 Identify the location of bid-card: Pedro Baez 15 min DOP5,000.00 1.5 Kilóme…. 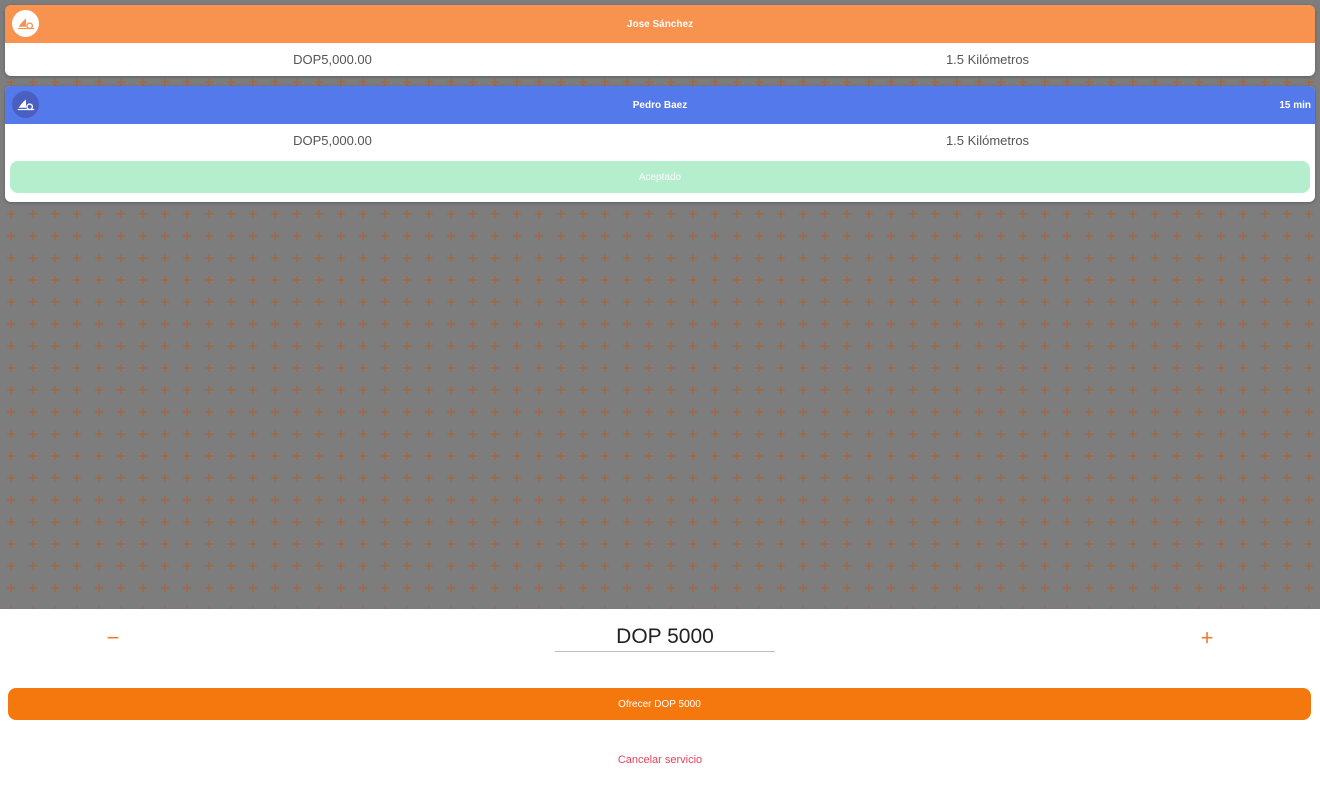
(660, 144).